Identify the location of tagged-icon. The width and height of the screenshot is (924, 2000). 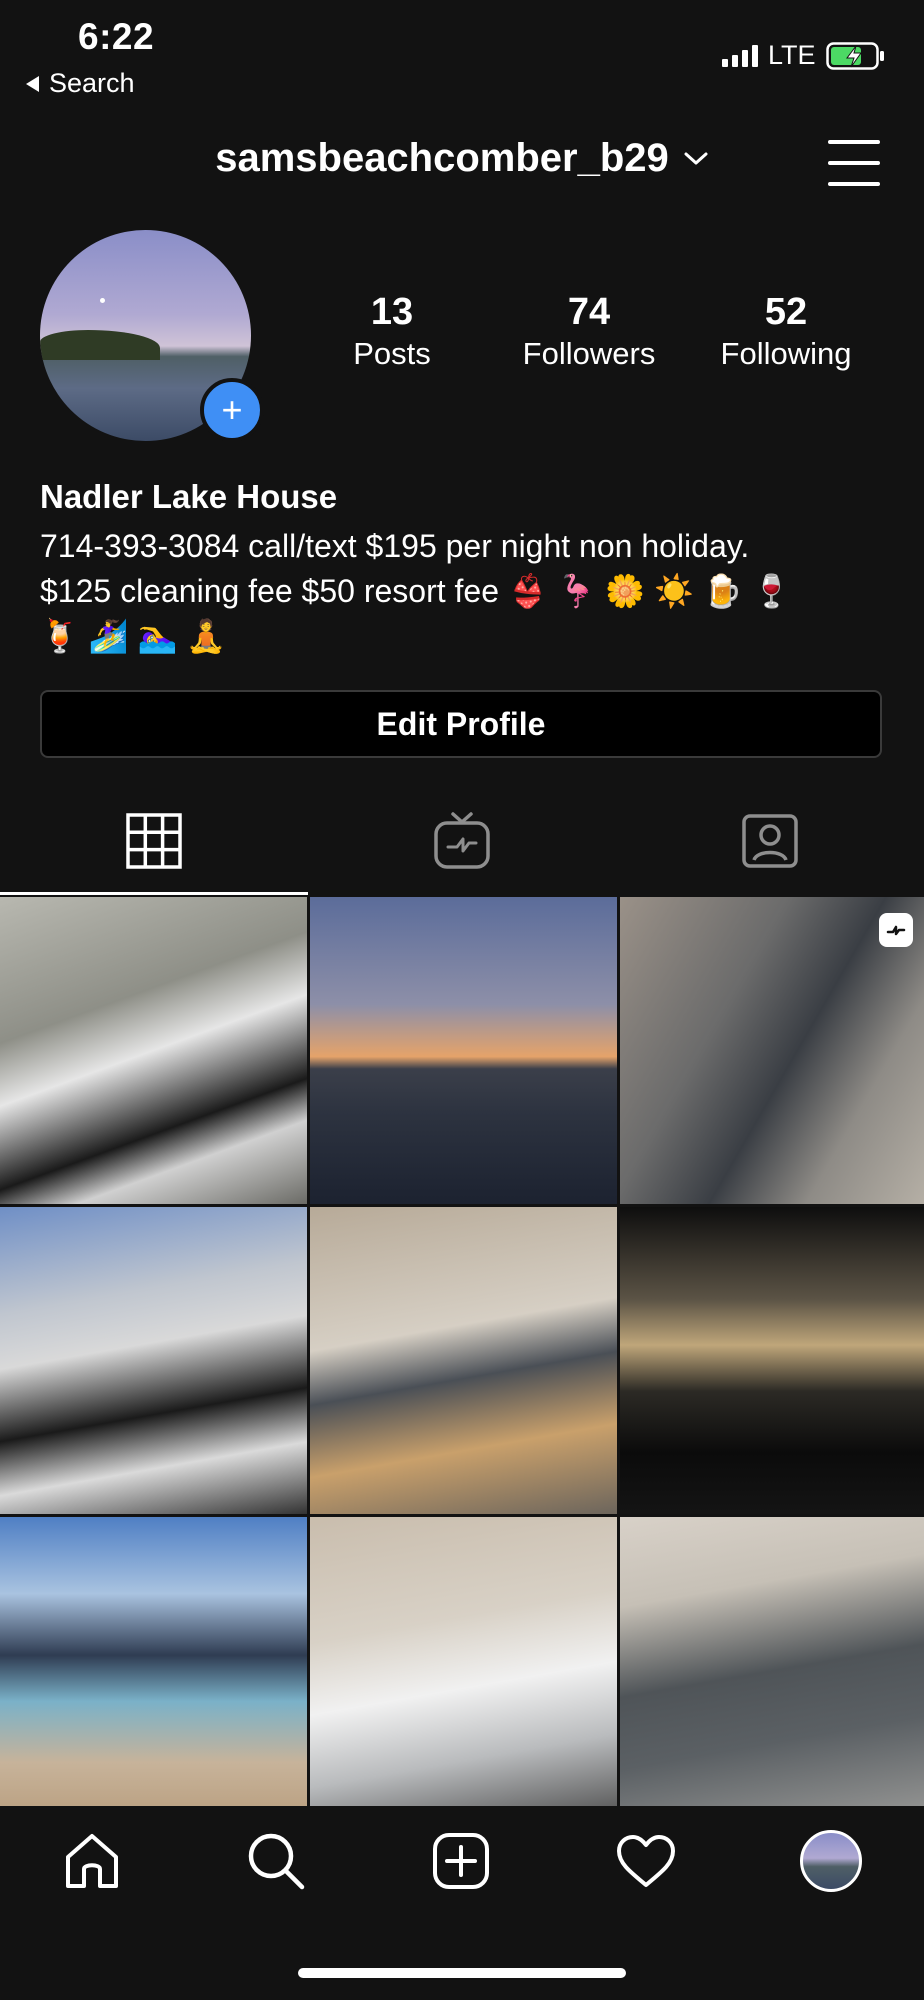
(770, 841).